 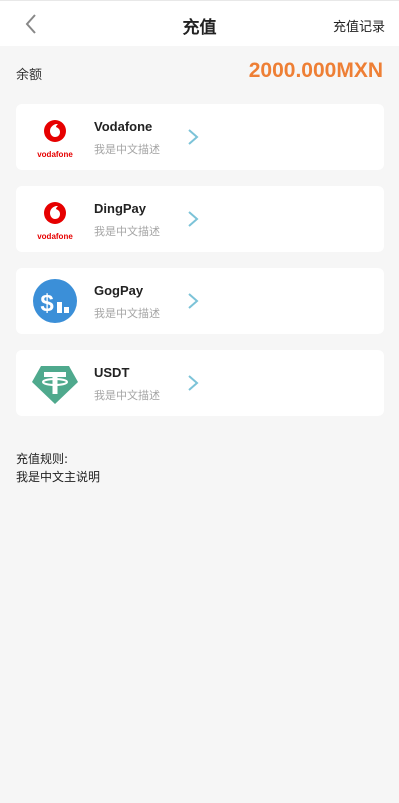 I want to click on method-name: DingPay, so click(x=120, y=208).